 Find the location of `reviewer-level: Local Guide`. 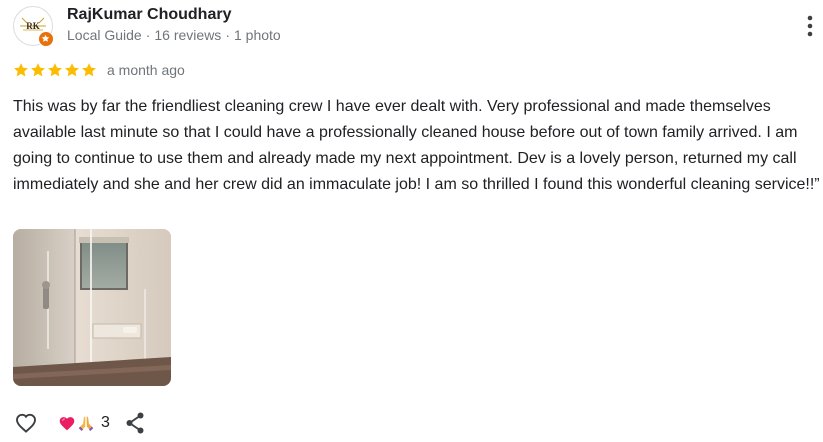

reviewer-level: Local Guide is located at coordinates (104, 35).